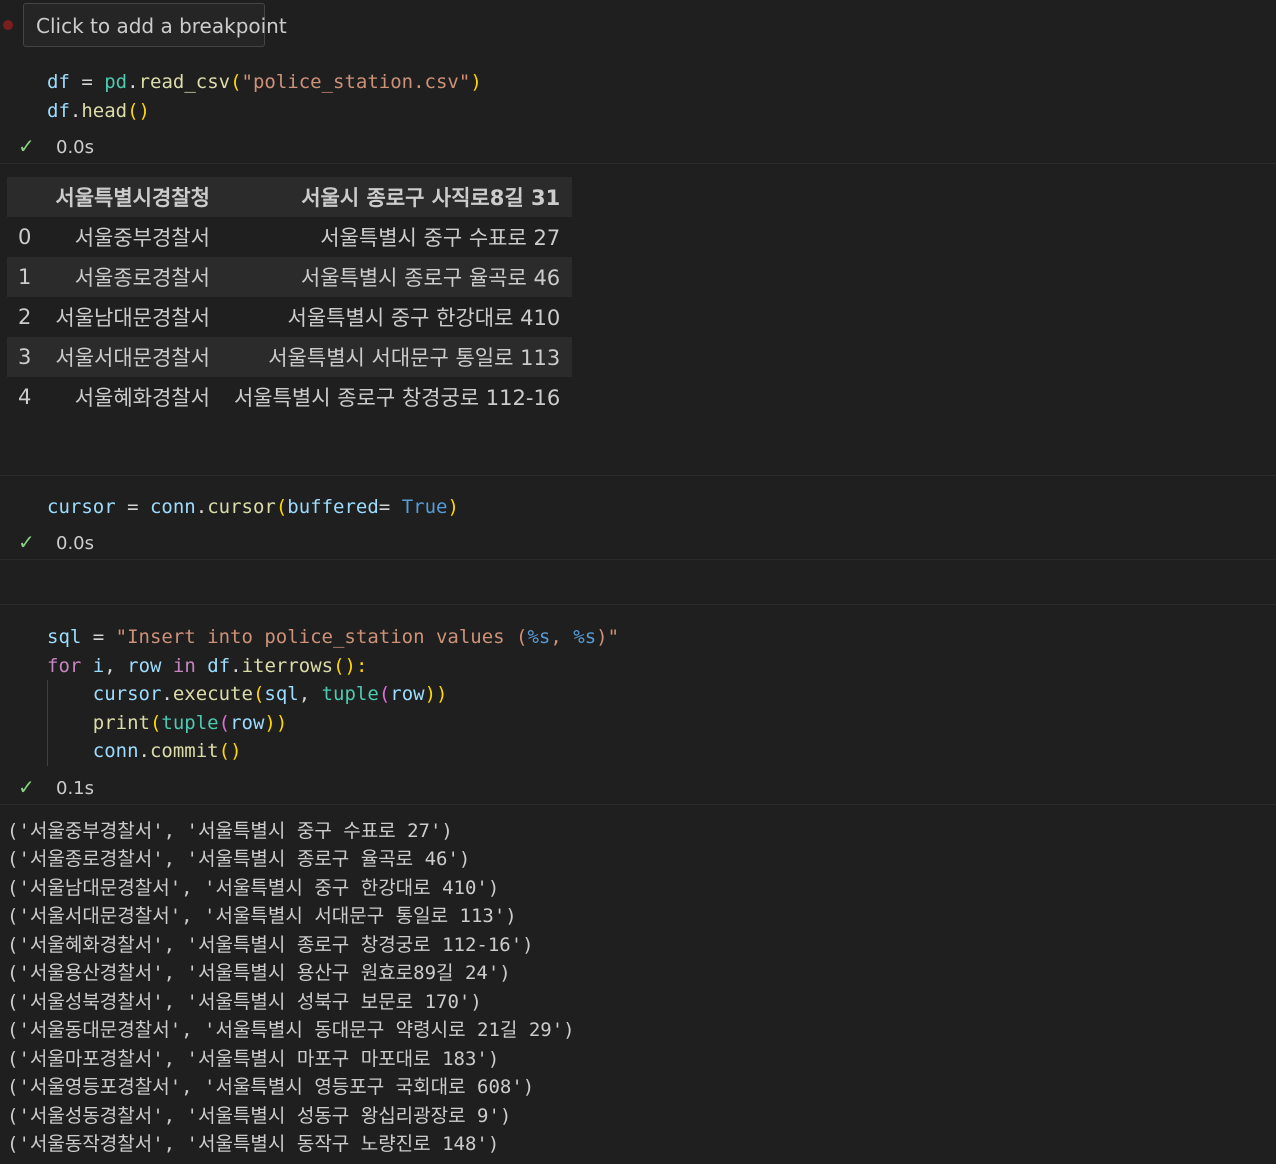 Image resolution: width=1276 pixels, height=1164 pixels. Describe the element at coordinates (321, 637) in the screenshot. I see `code-token: "Insert into police_station values (` at that location.